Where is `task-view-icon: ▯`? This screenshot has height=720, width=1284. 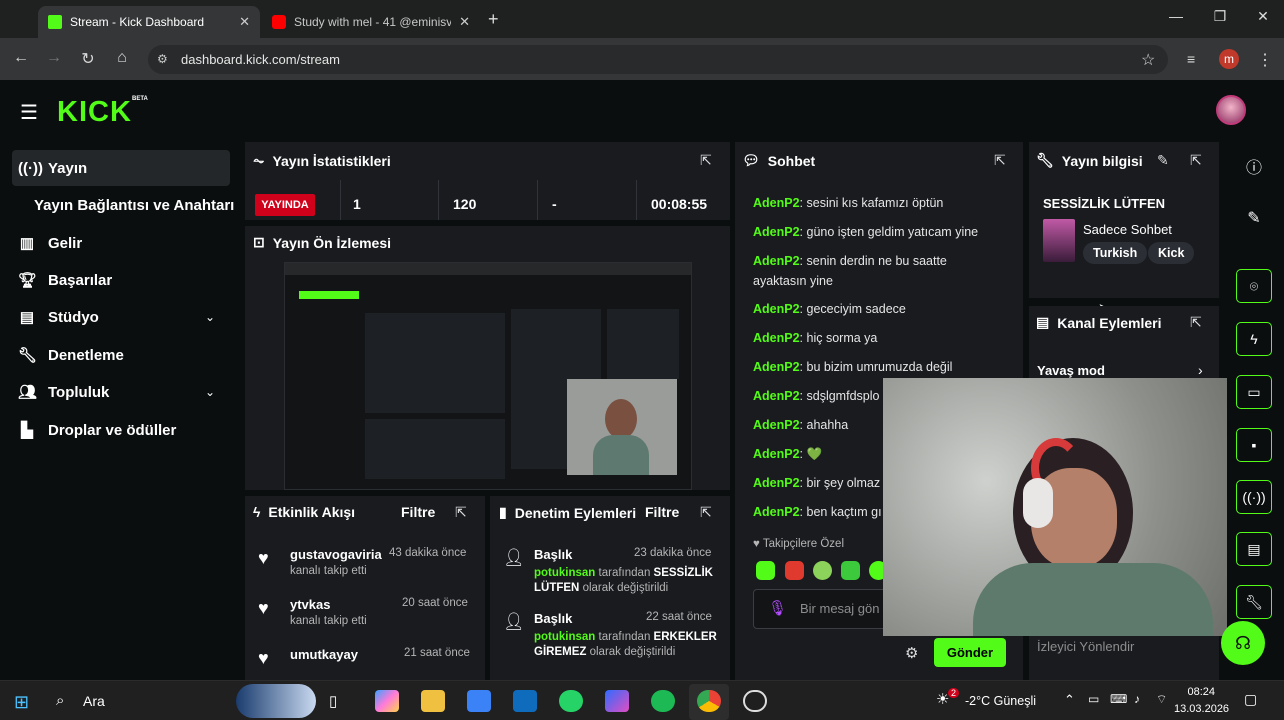
task-view-icon: ▯ is located at coordinates (333, 701).